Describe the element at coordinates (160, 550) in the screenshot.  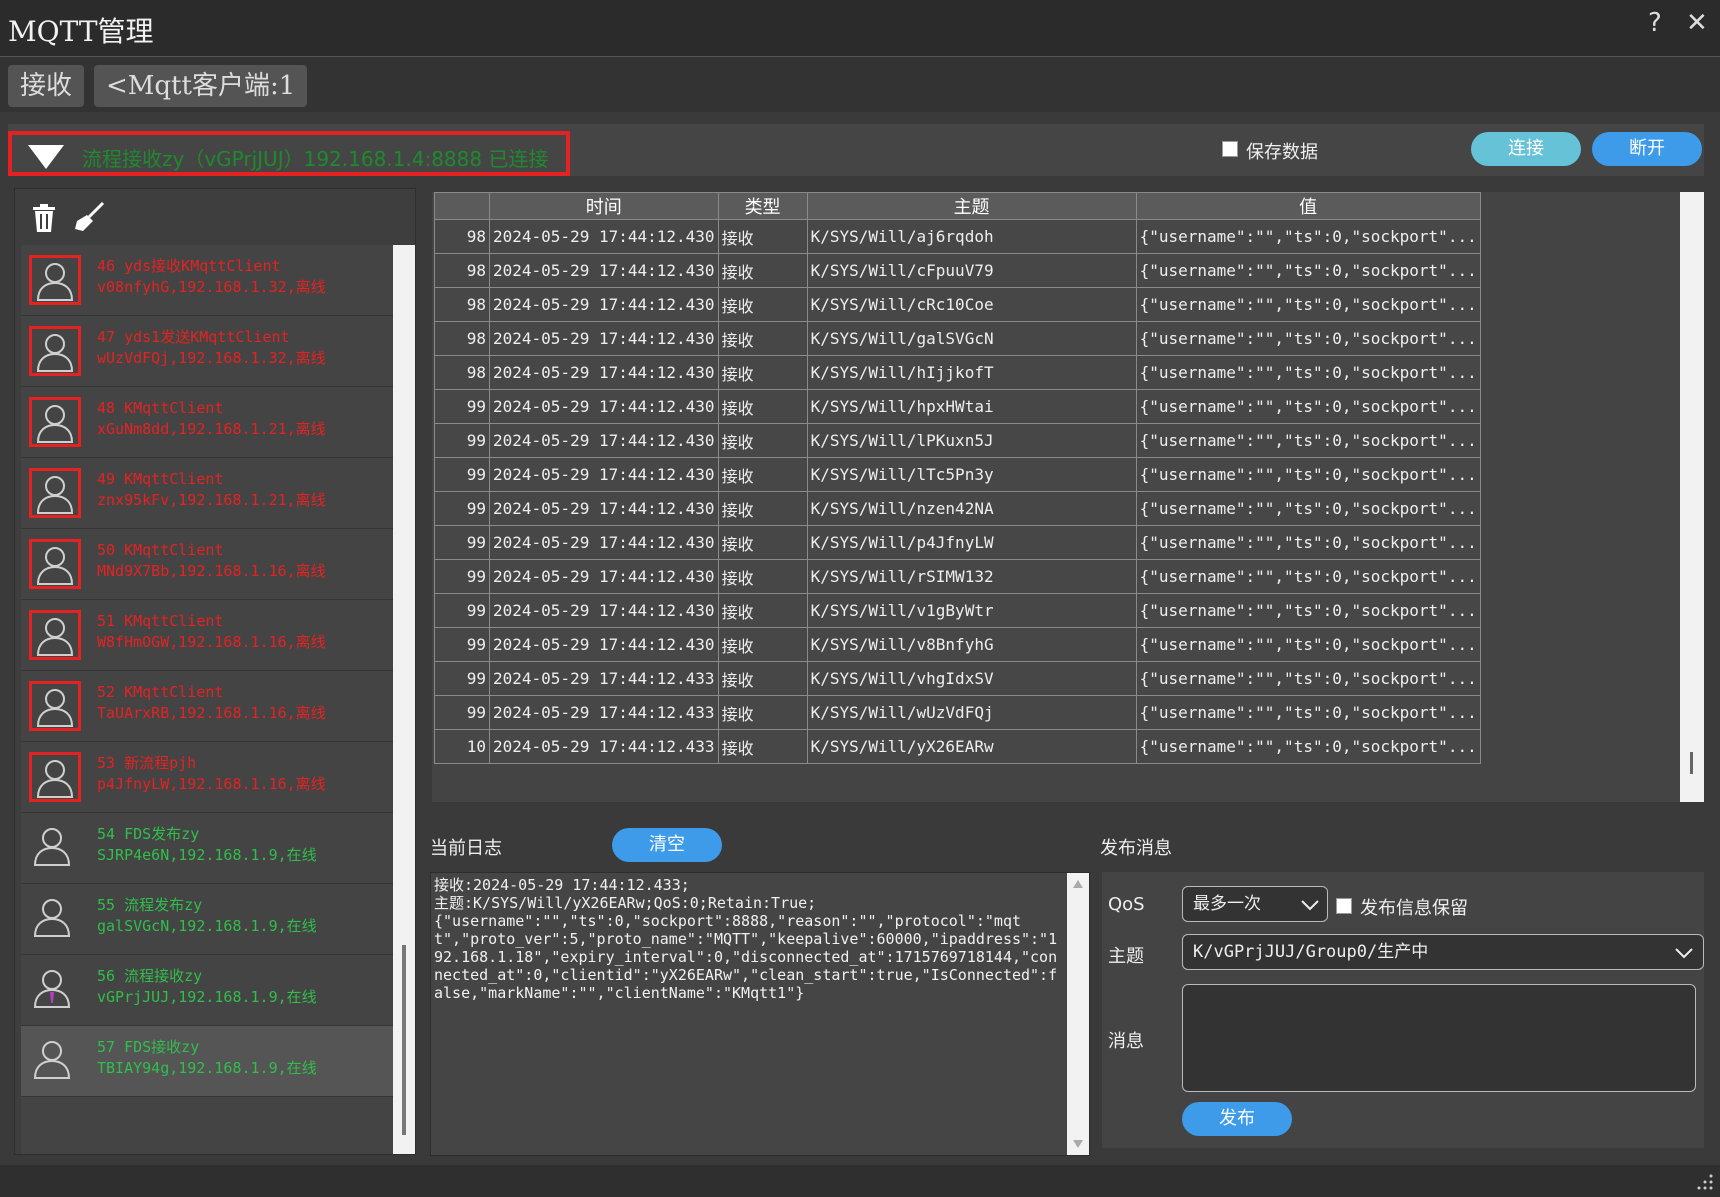
I see `client-name: 50 KMqttClient` at that location.